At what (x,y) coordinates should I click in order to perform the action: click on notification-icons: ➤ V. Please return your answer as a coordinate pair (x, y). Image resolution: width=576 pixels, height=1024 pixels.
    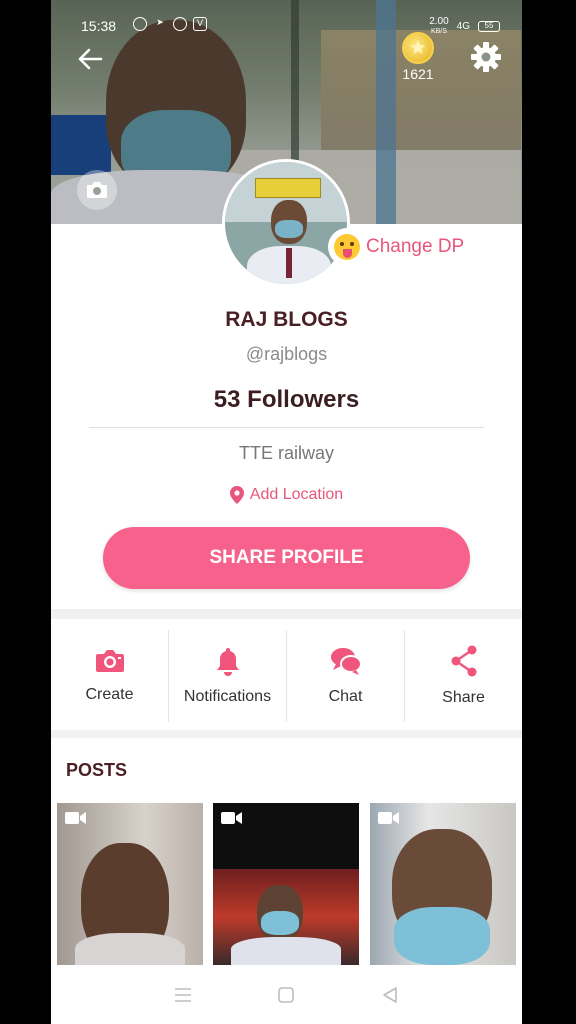
    Looking at the image, I should click on (170, 24).